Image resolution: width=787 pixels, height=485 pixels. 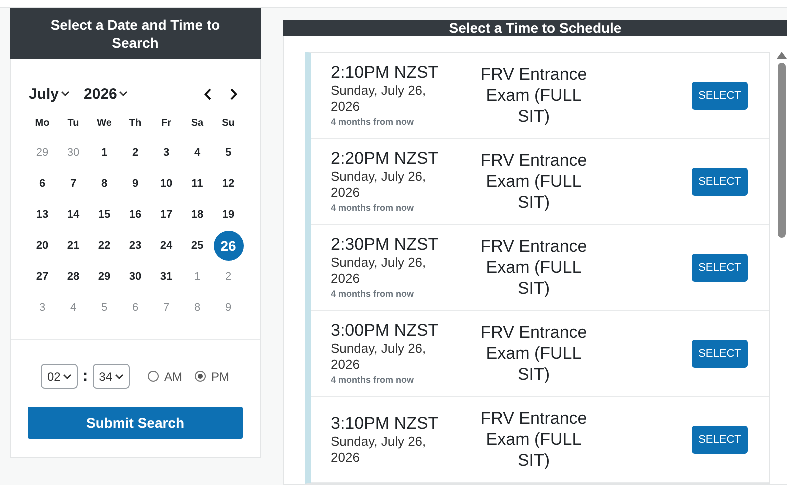 I want to click on weekday-label: Tu, so click(x=73, y=124).